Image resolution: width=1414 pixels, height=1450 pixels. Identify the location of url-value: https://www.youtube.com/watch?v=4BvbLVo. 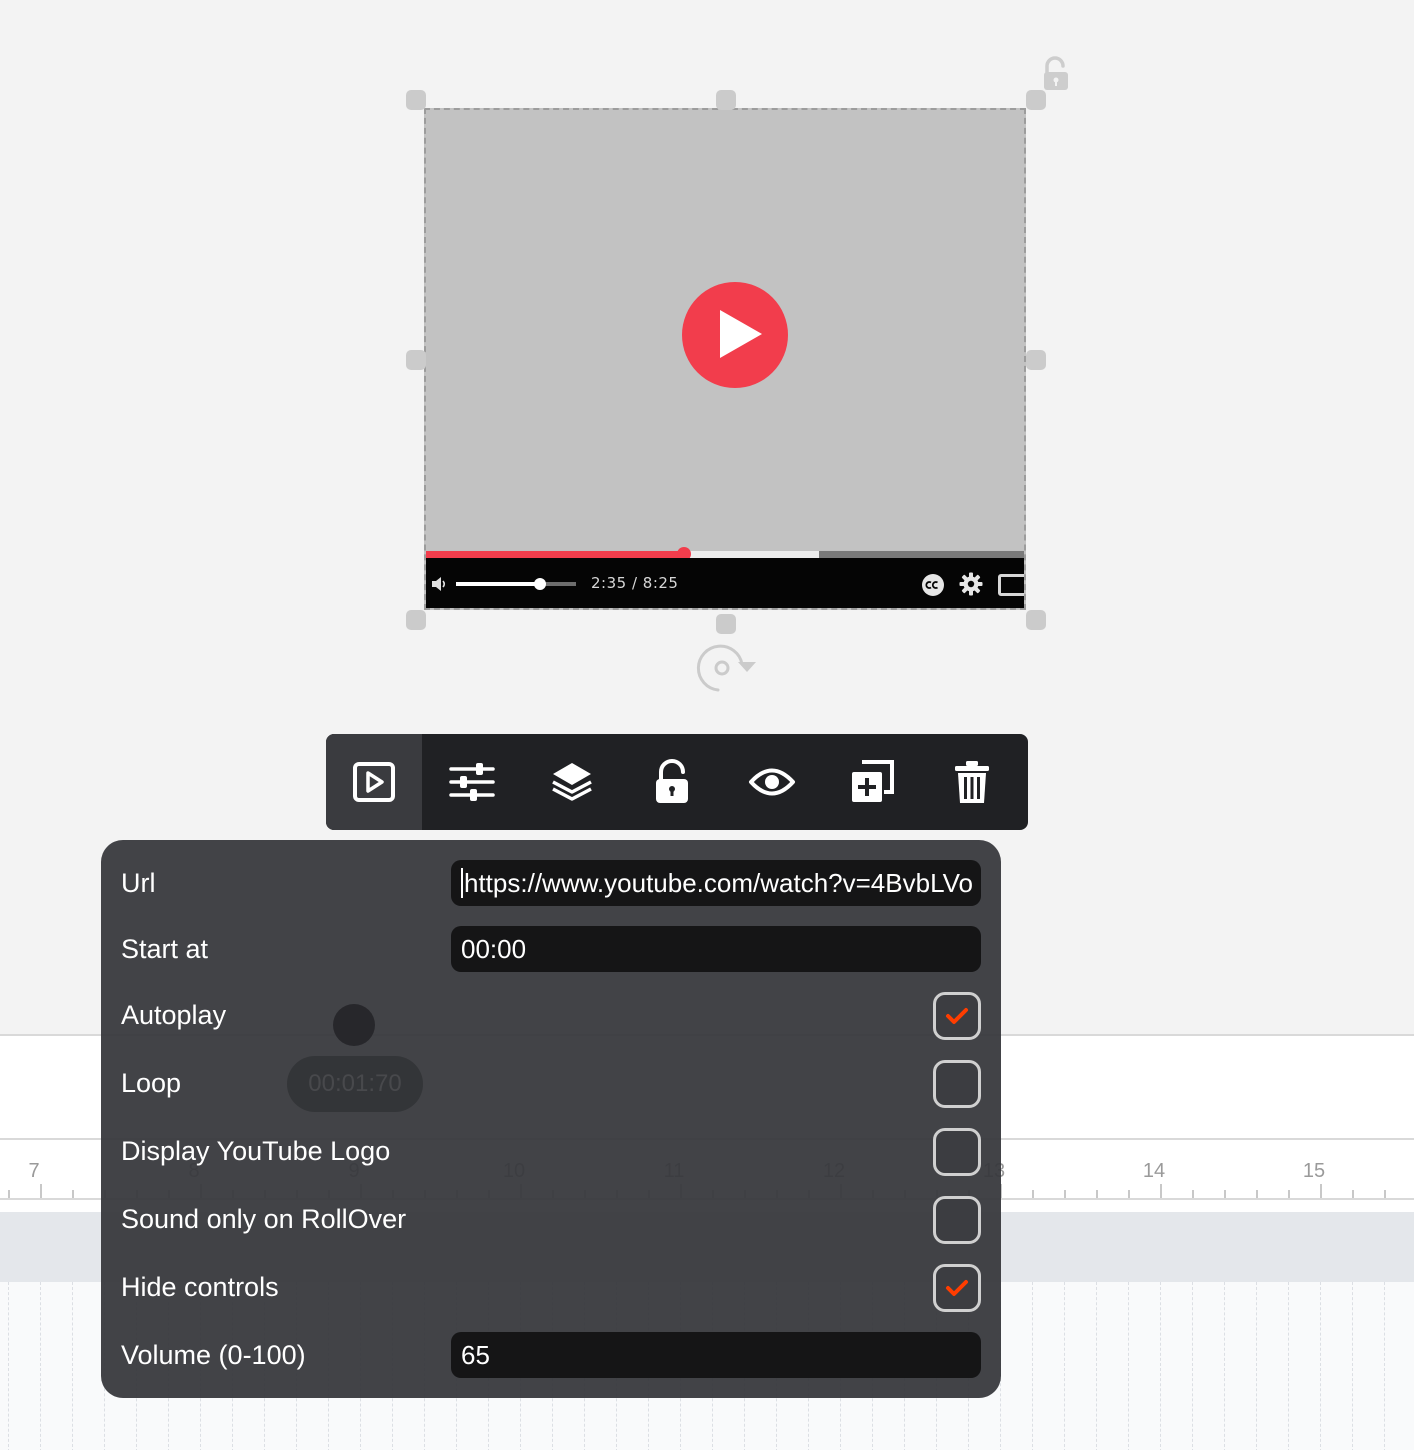
(718, 883).